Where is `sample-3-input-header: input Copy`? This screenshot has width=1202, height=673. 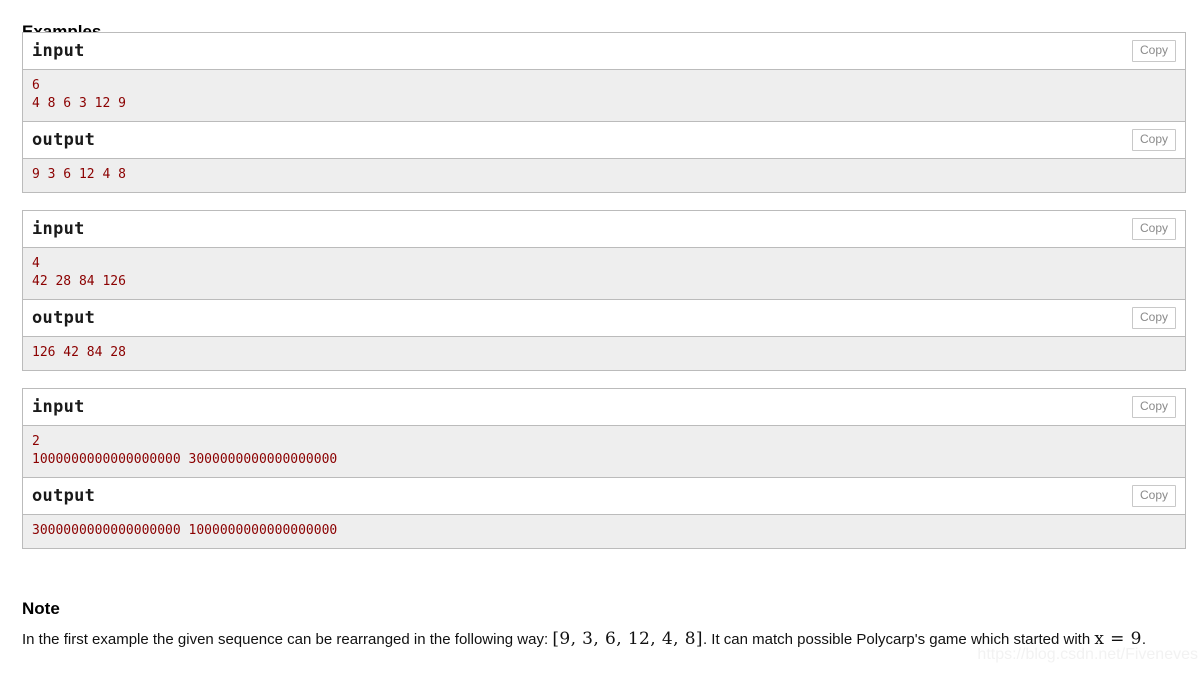
sample-3-input-header: input Copy is located at coordinates (604, 407).